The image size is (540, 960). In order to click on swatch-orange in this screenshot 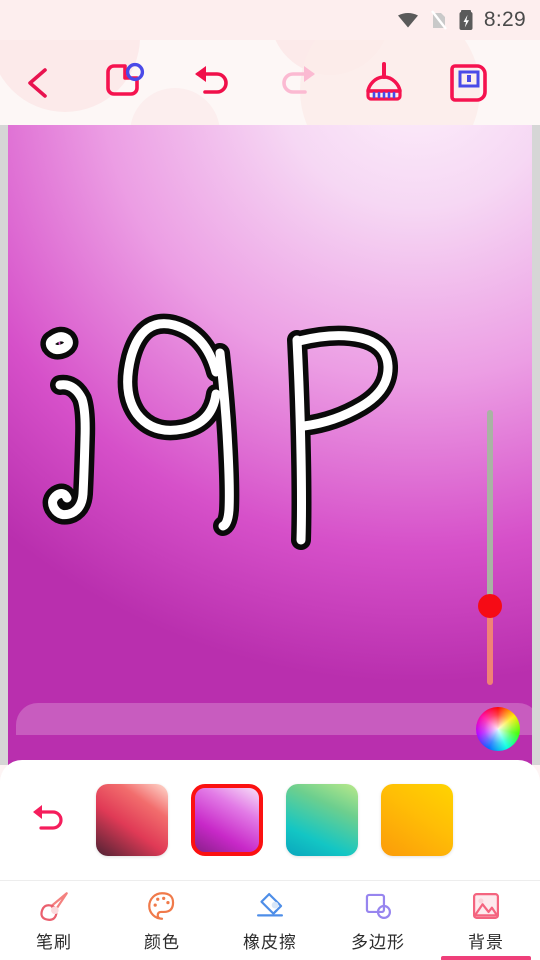, I will do `click(417, 820)`.